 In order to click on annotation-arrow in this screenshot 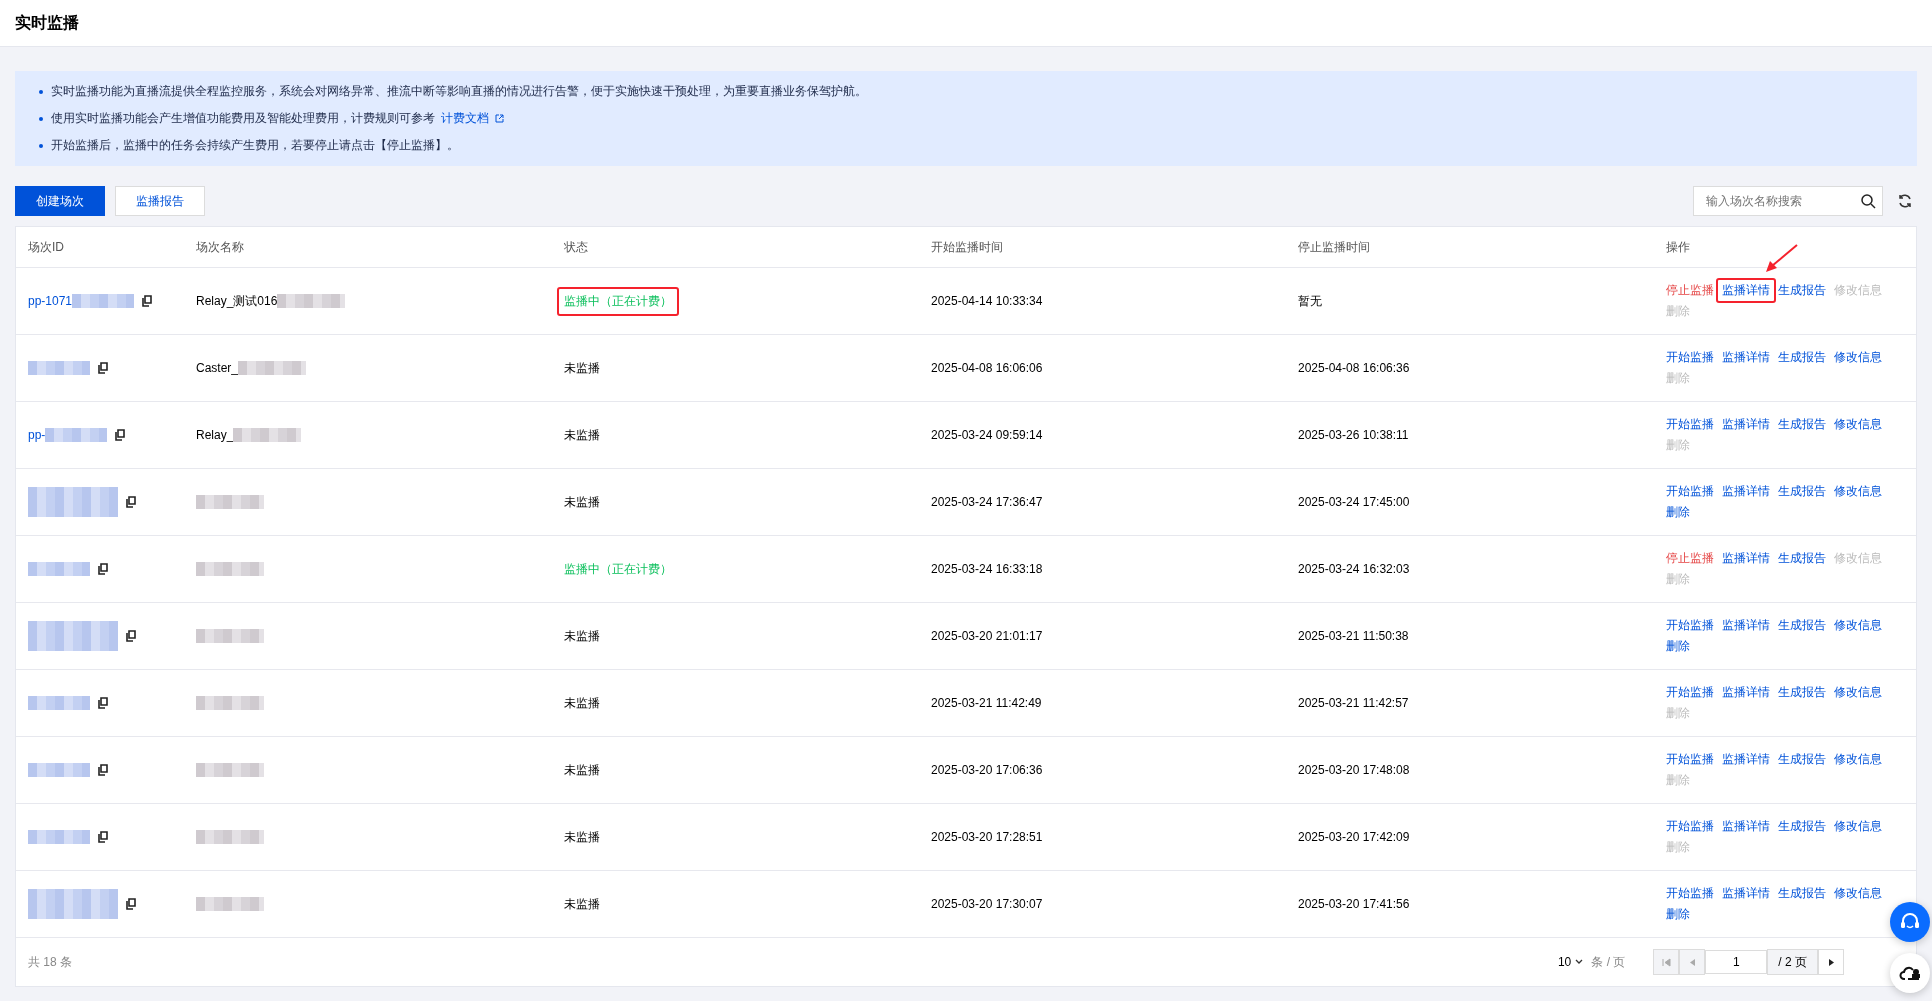, I will do `click(1781, 259)`.